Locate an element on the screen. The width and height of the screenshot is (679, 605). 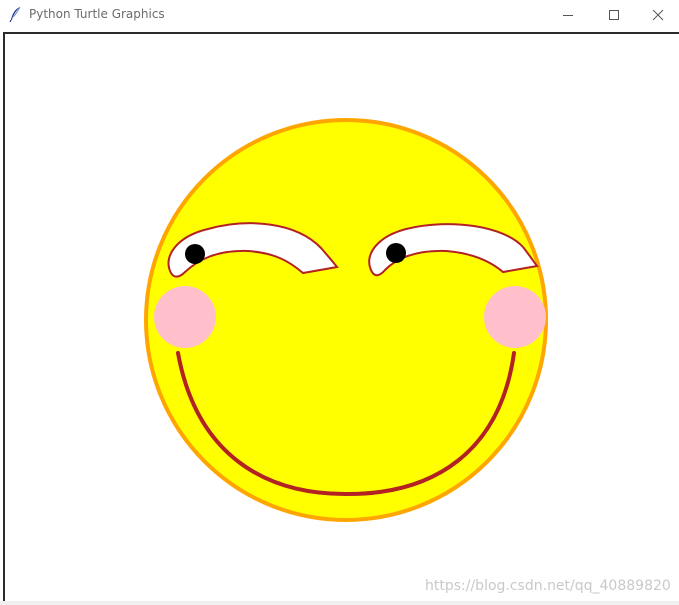
close-icon is located at coordinates (658, 15).